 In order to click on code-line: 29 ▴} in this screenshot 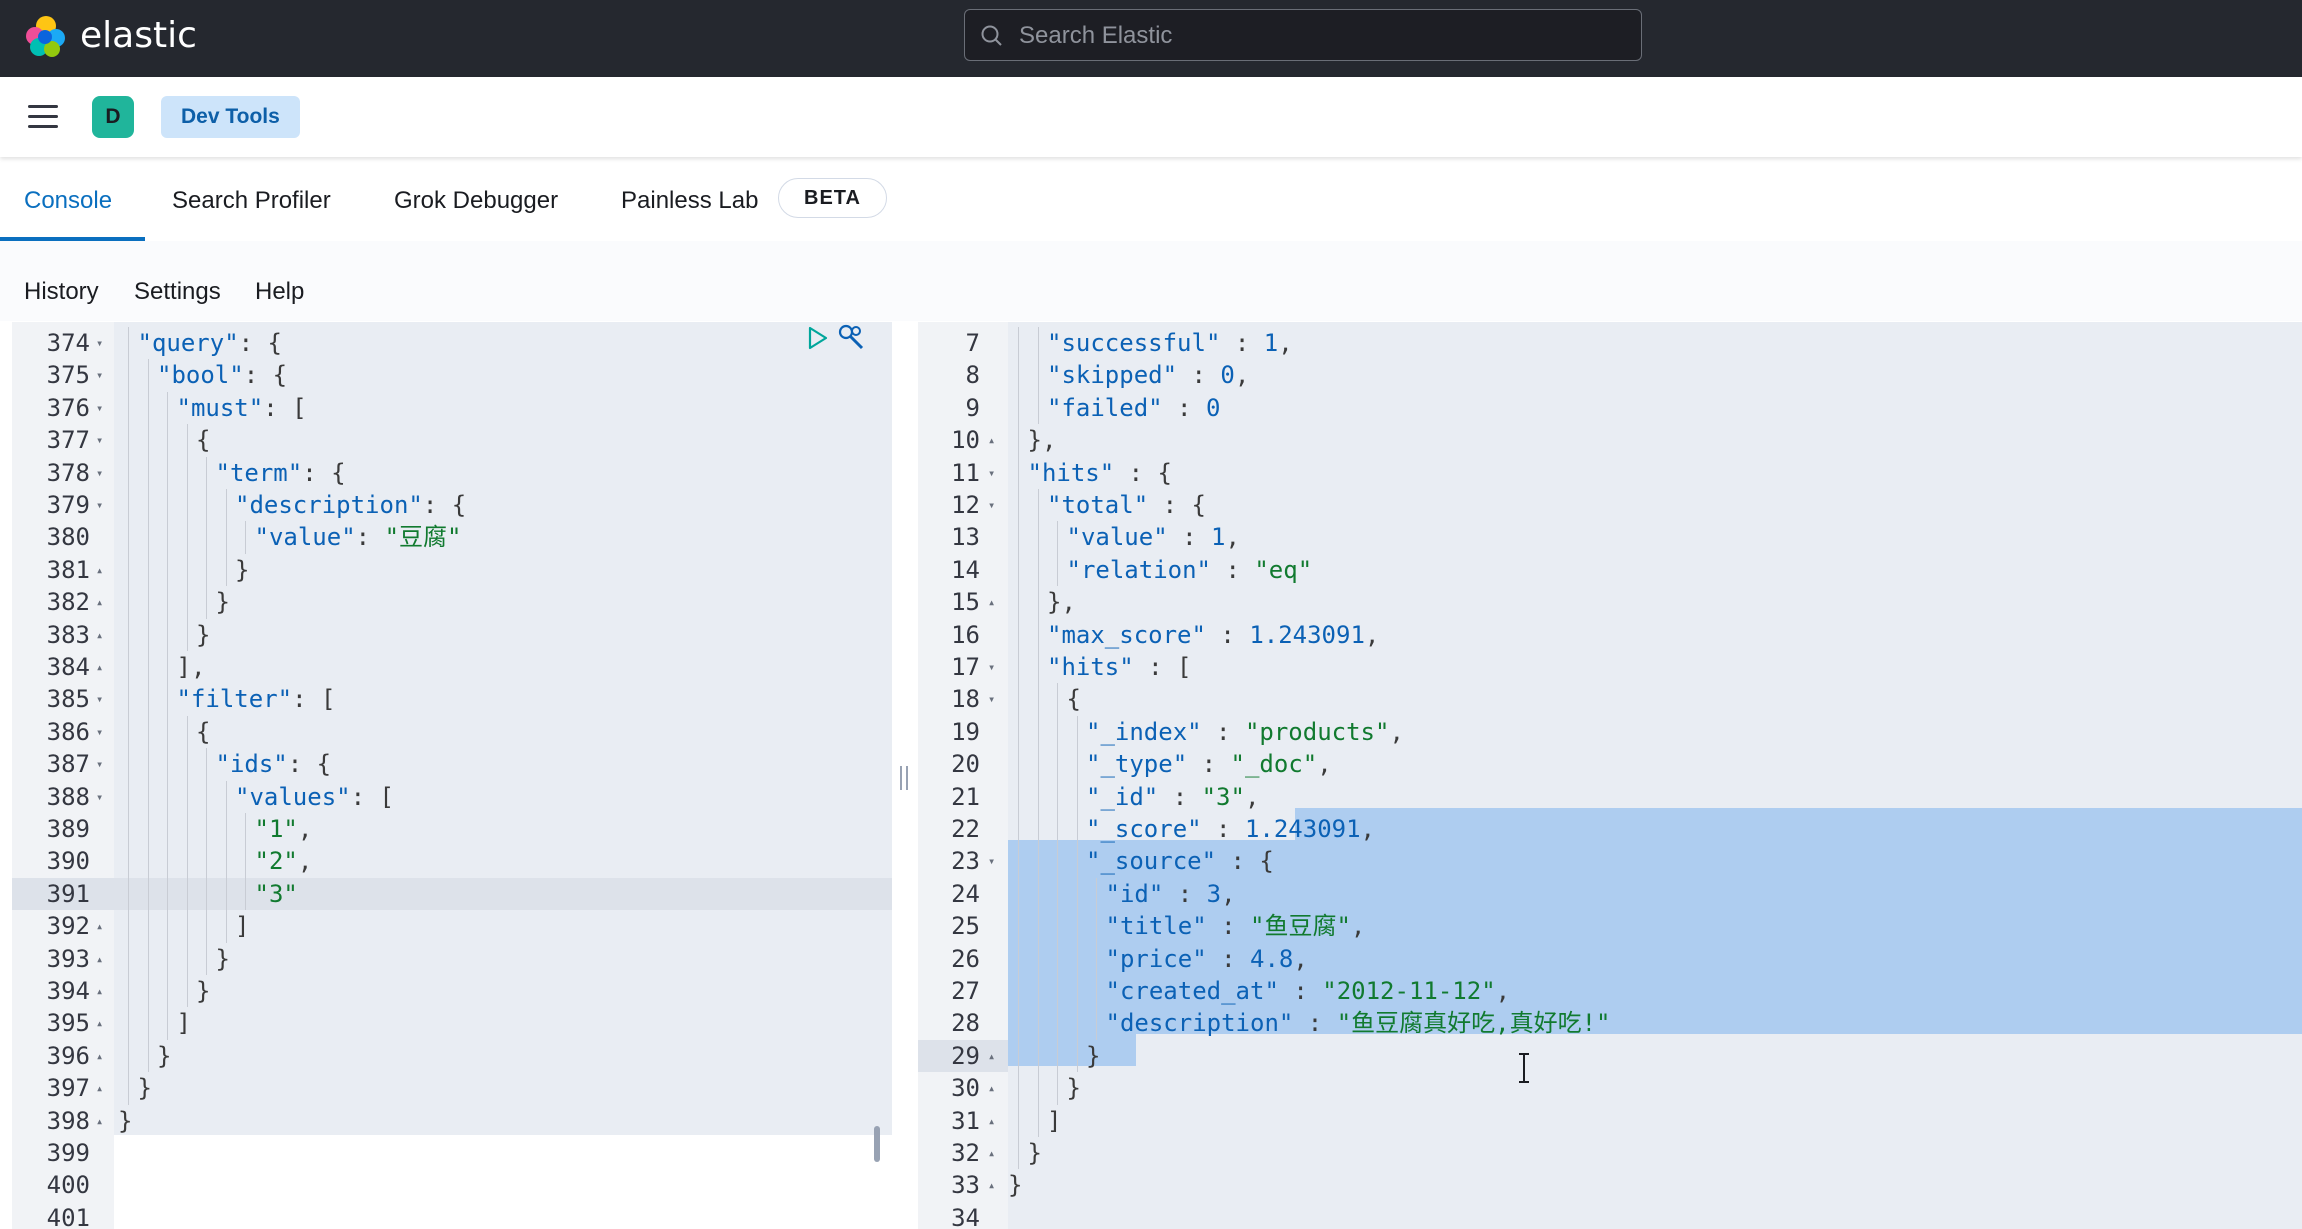, I will do `click(1610, 1056)`.